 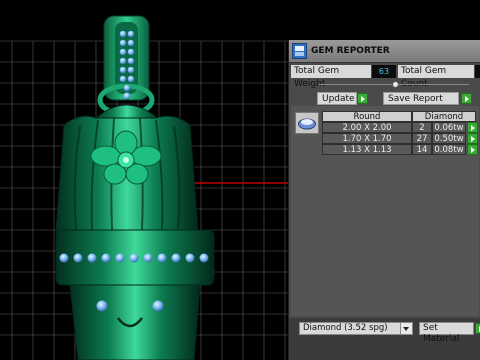 What do you see at coordinates (299, 51) in the screenshot?
I see `gem-reporter-logo-icon` at bounding box center [299, 51].